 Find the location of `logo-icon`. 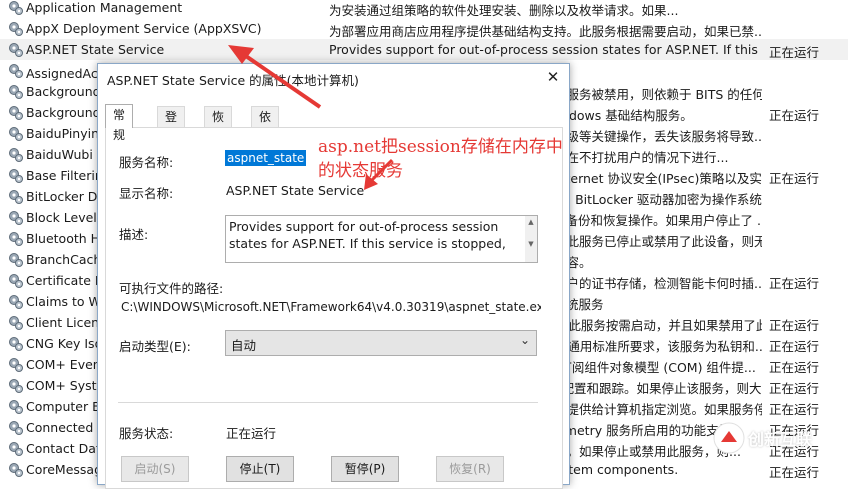

logo-icon is located at coordinates (729, 438).